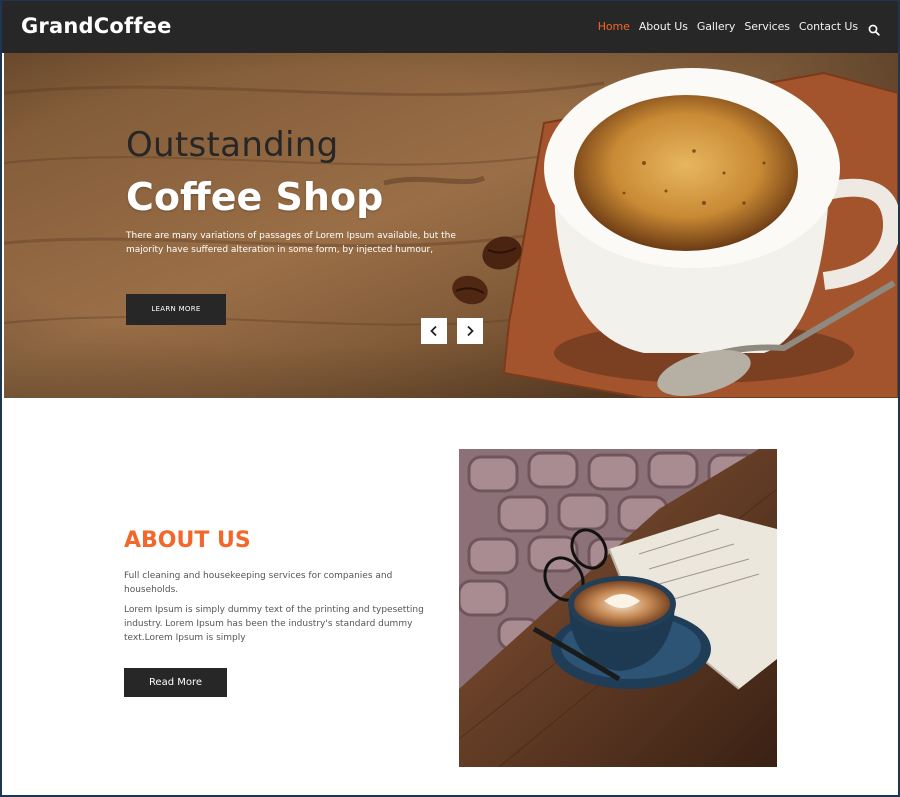 The height and width of the screenshot is (797, 900). I want to click on search-icon, so click(874, 28).